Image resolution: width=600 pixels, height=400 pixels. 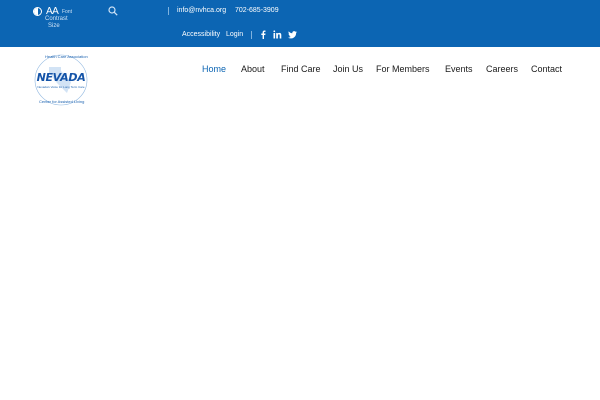 I want to click on contrast-label: Contrast, so click(x=56, y=19).